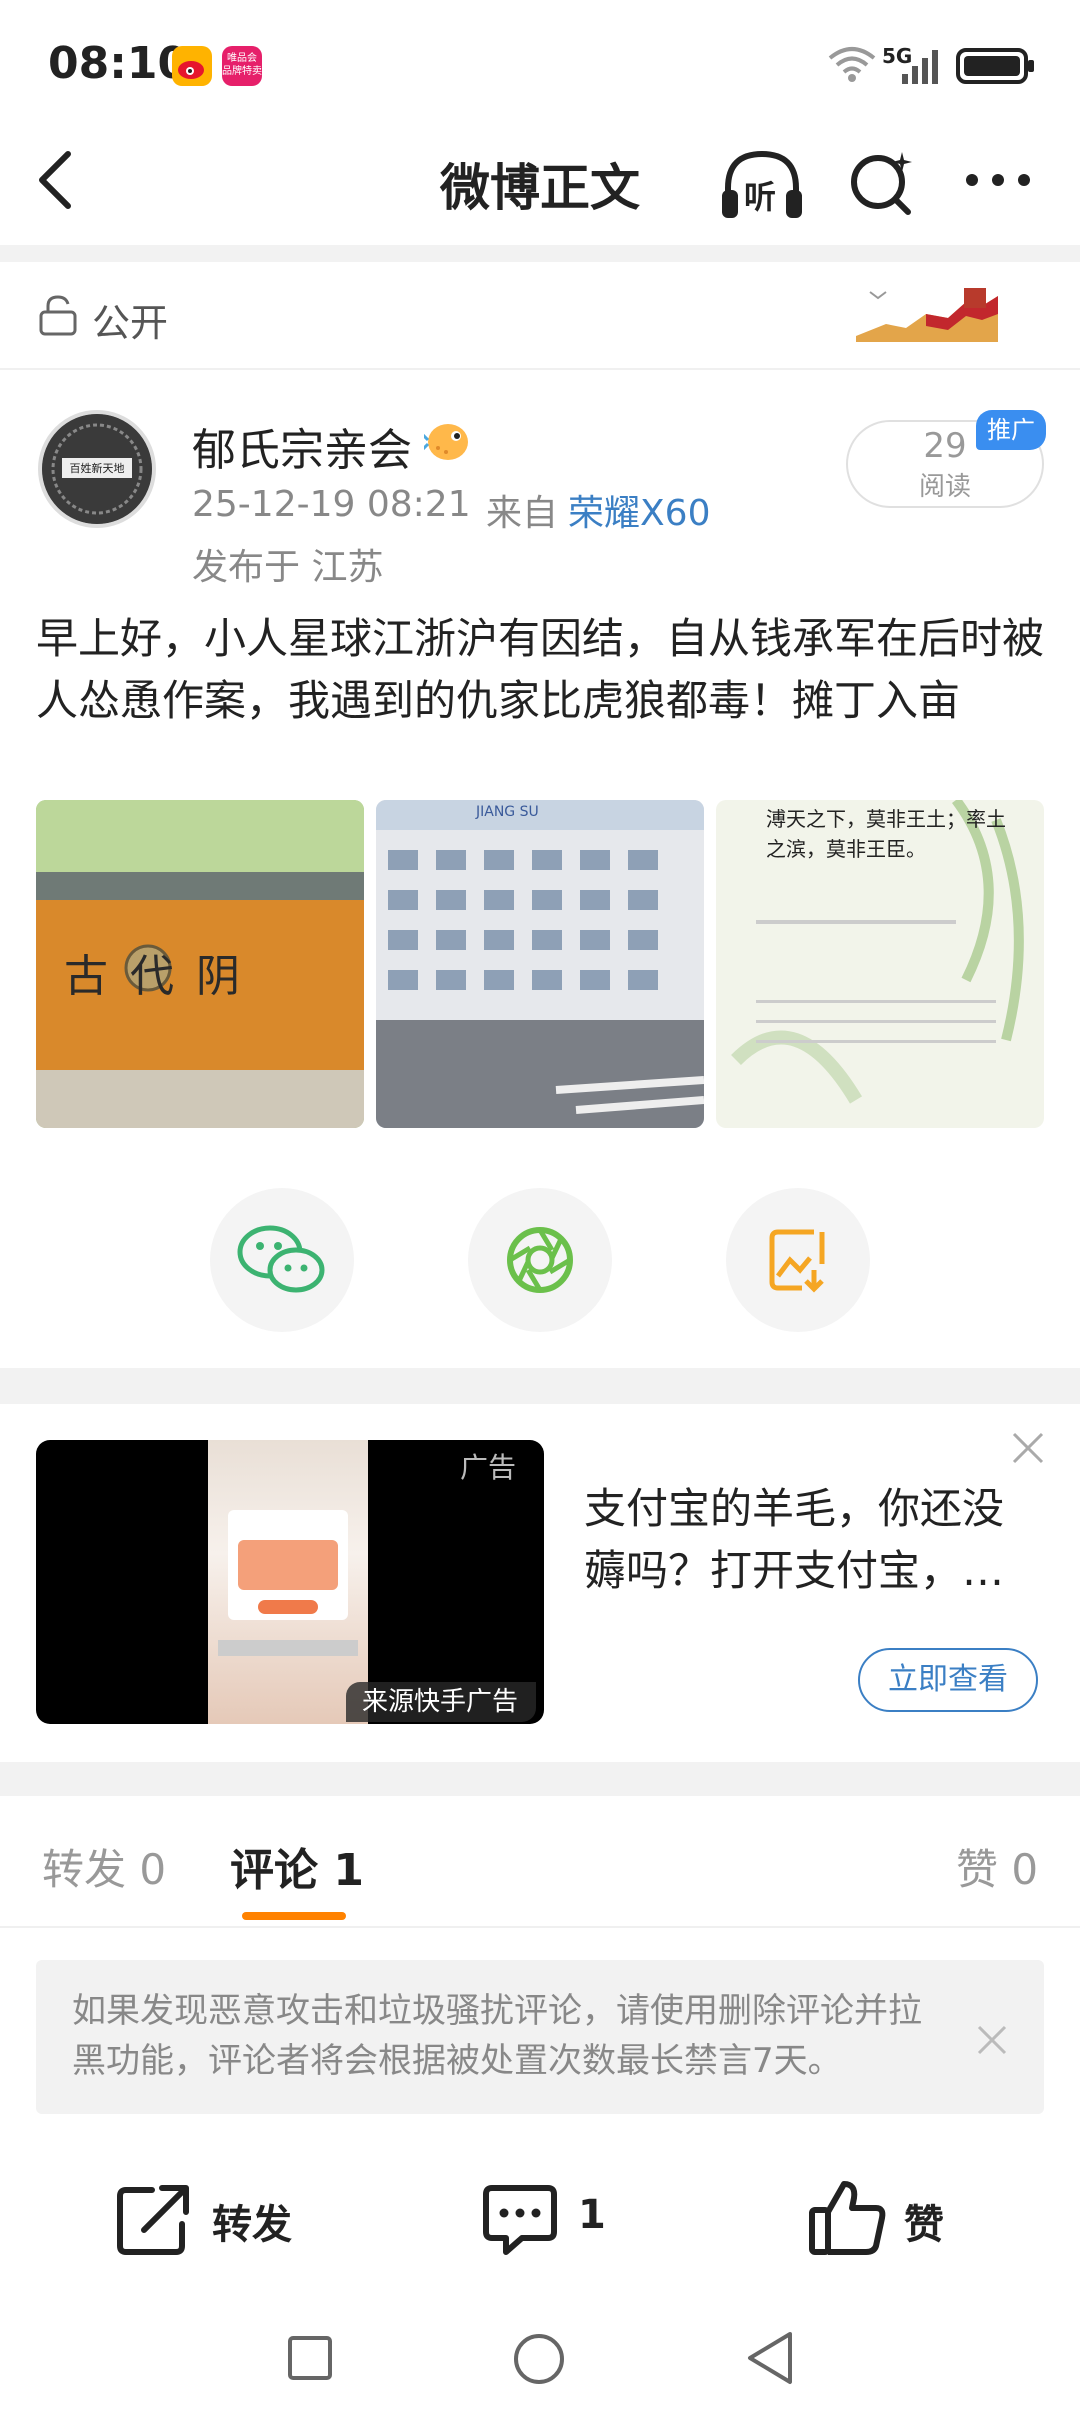 This screenshot has width=1080, height=2412. I want to click on post-image-1: 古 代 阴, so click(200, 964).